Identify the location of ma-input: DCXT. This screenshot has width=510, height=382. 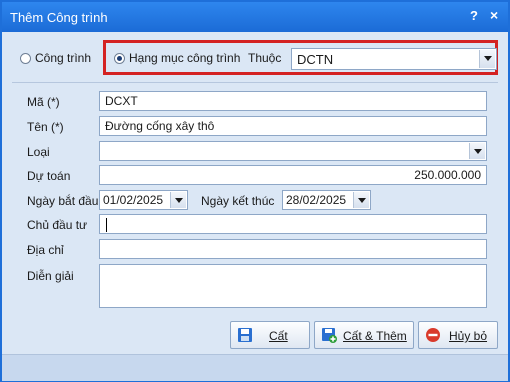
(293, 101).